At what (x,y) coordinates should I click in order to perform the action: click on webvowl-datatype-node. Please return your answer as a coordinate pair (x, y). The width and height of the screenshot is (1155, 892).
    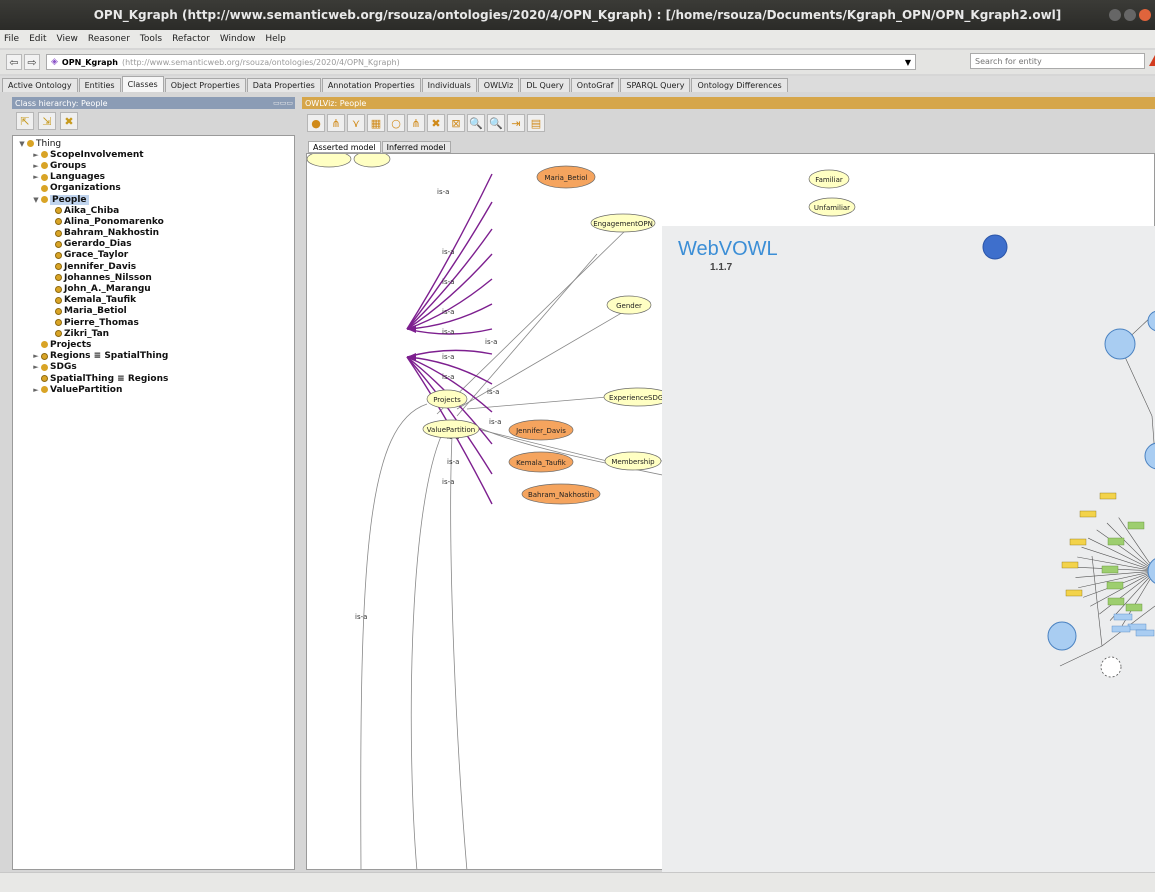
    Looking at the image, I should click on (1110, 569).